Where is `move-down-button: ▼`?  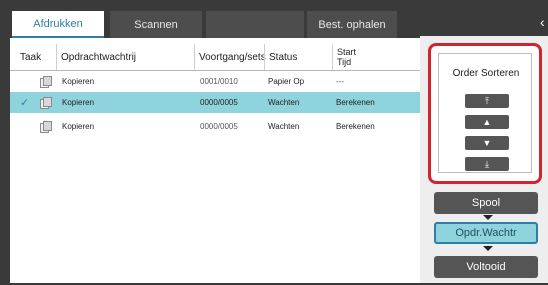 move-down-button: ▼ is located at coordinates (487, 143).